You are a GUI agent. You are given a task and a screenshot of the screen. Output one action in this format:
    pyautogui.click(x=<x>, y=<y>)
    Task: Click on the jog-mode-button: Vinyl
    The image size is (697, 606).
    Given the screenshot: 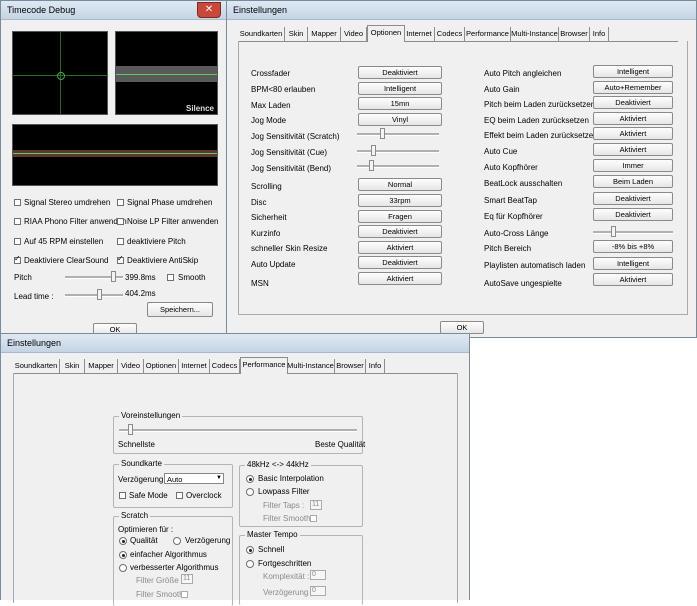 What is the action you would take?
    pyautogui.click(x=400, y=119)
    